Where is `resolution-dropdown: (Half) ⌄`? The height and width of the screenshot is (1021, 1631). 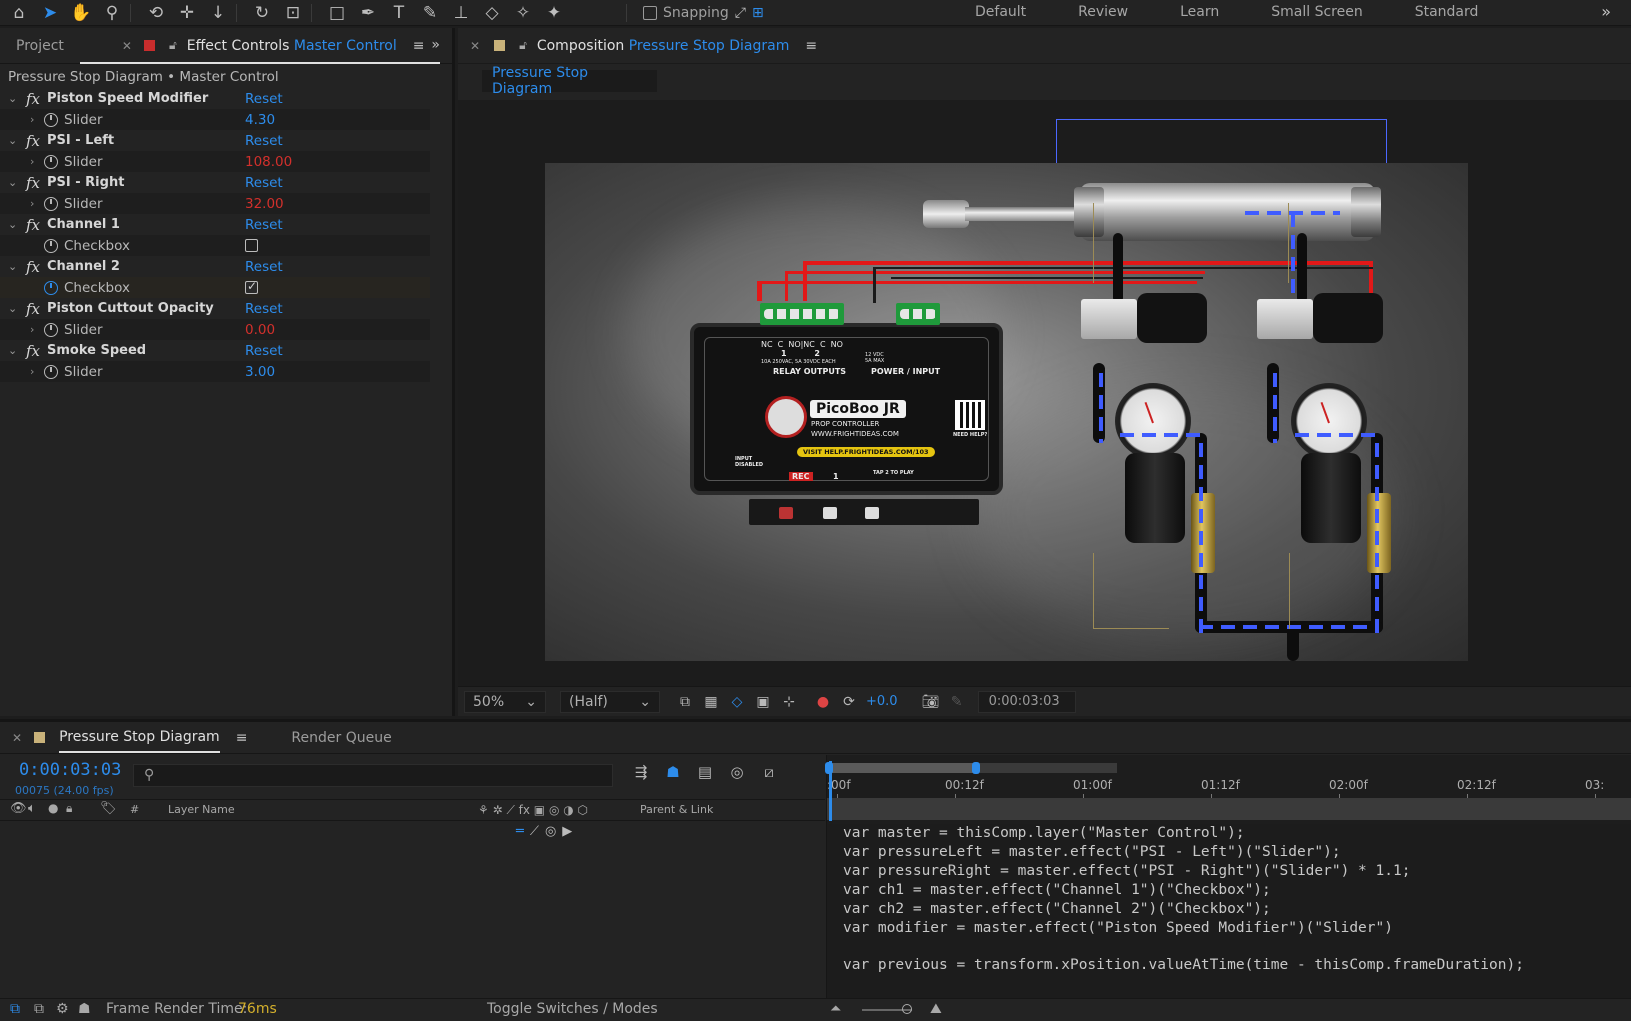 resolution-dropdown: (Half) ⌄ is located at coordinates (610, 701).